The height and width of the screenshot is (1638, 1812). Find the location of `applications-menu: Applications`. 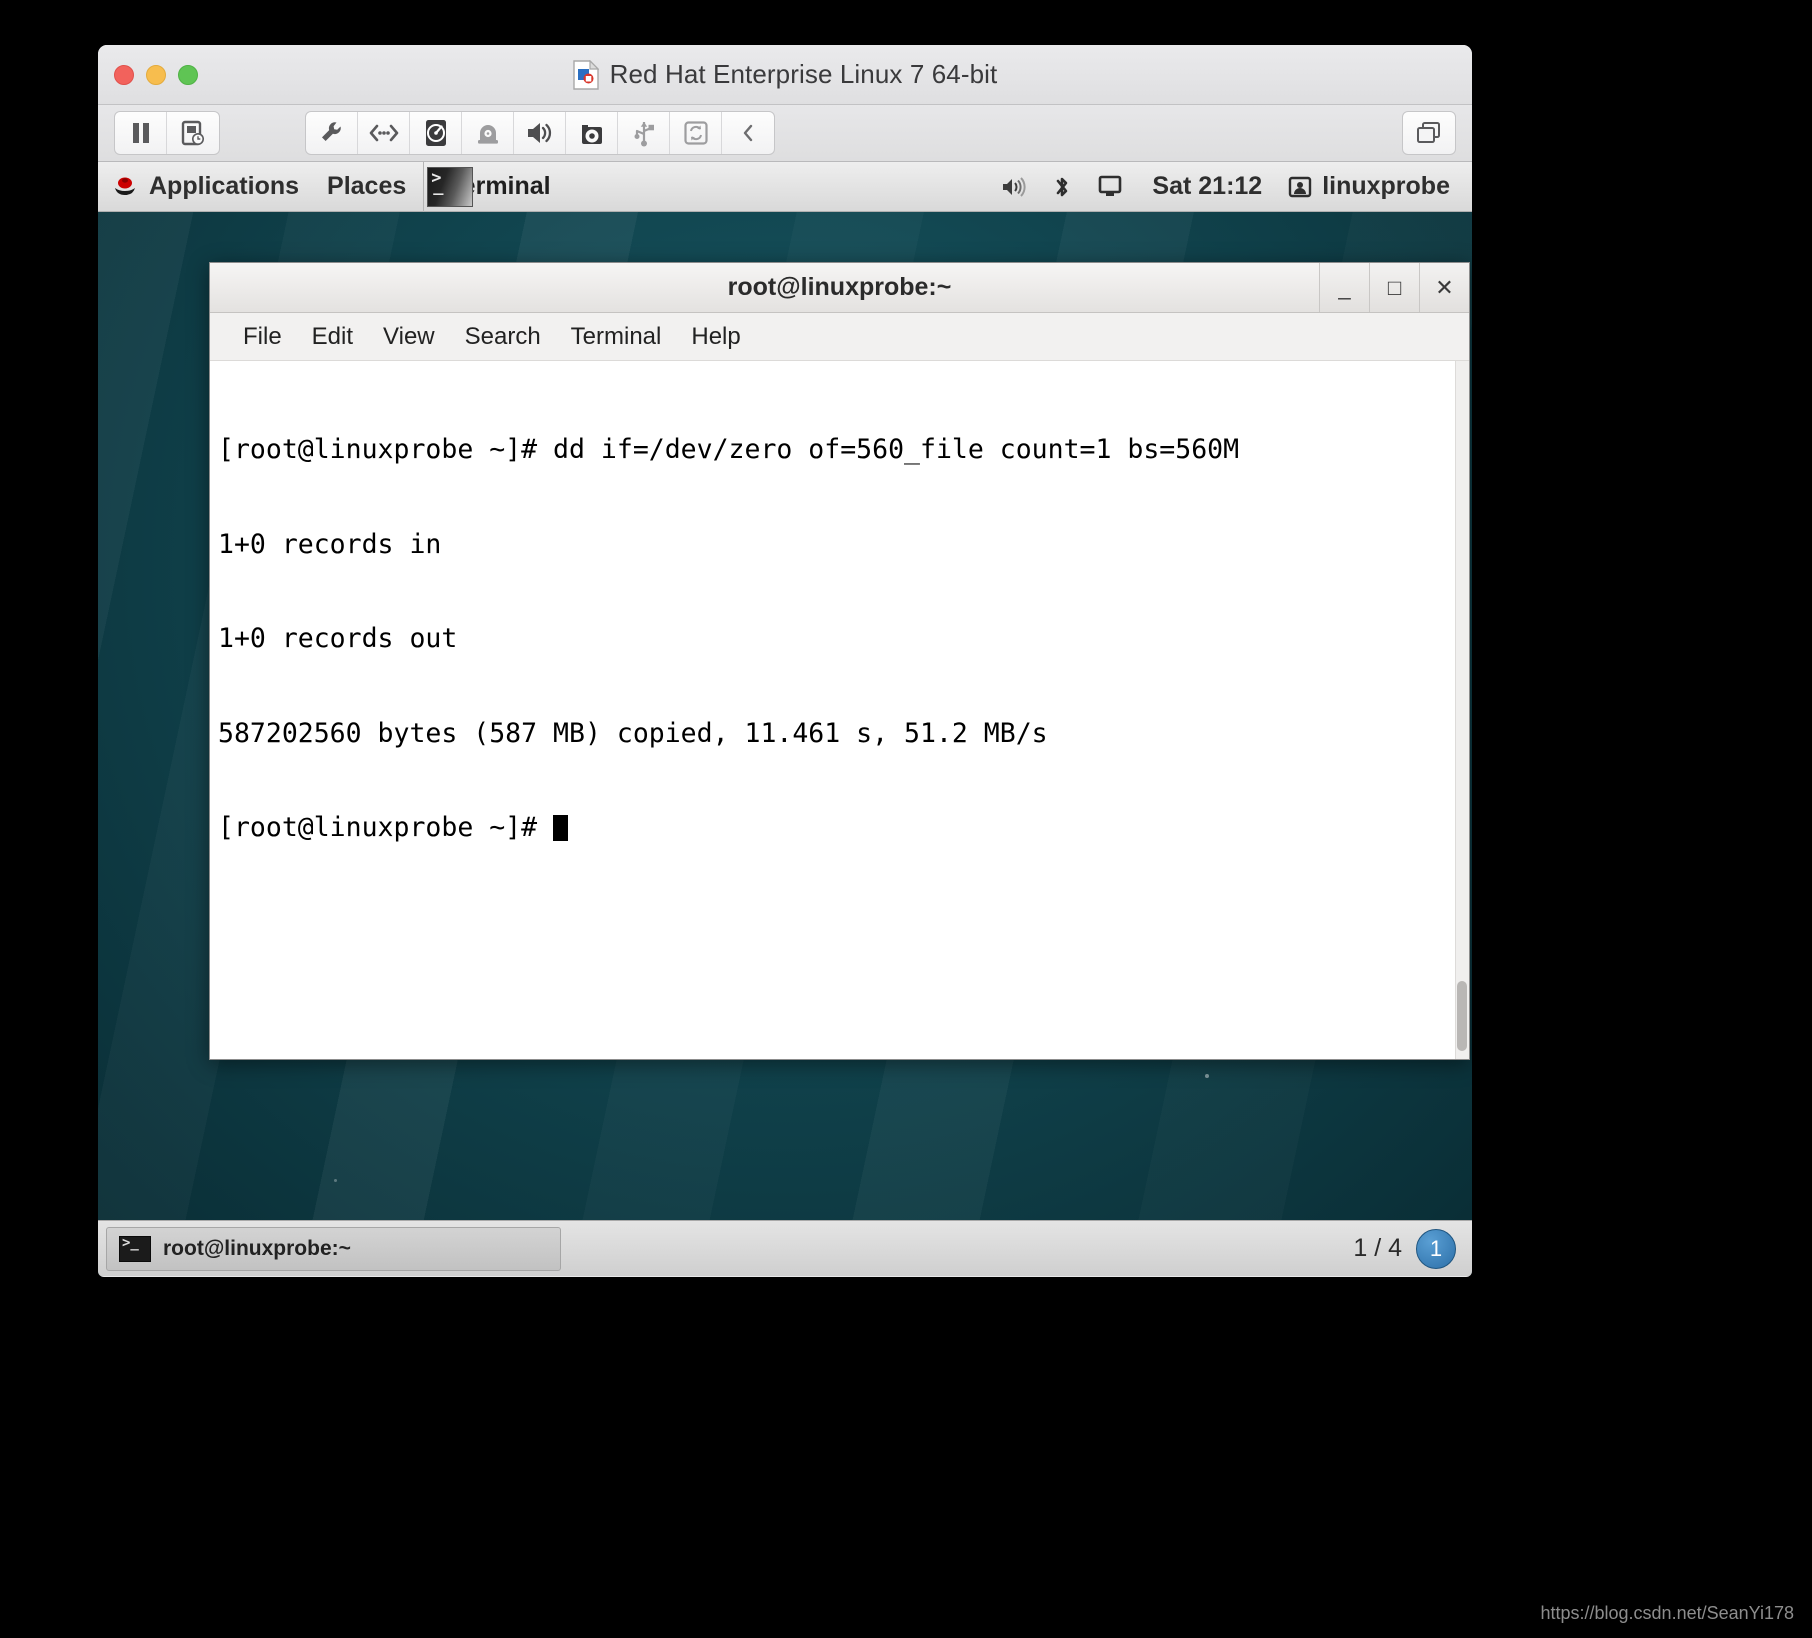

applications-menu: Applications is located at coordinates (205, 187).